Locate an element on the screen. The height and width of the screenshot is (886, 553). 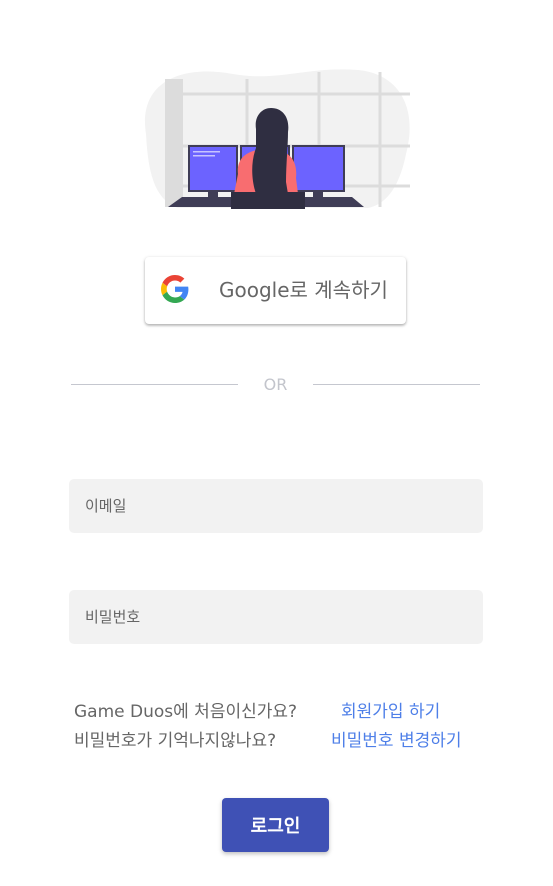
signup-link: 회원가입 하기 is located at coordinates (390, 709).